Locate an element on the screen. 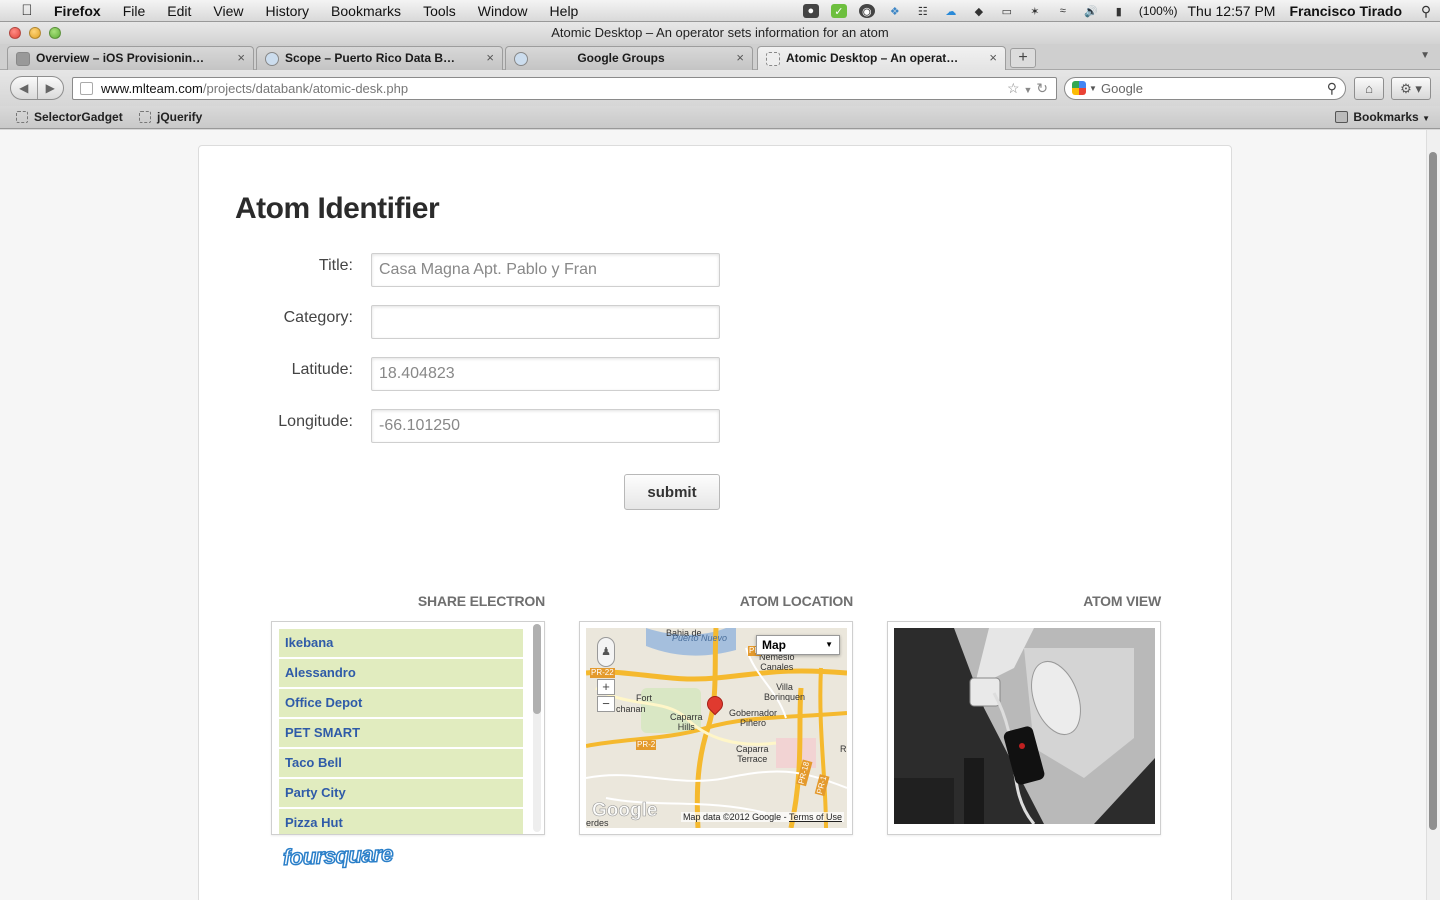 This screenshot has height=900, width=1440. page-scrollbar is located at coordinates (1433, 515).